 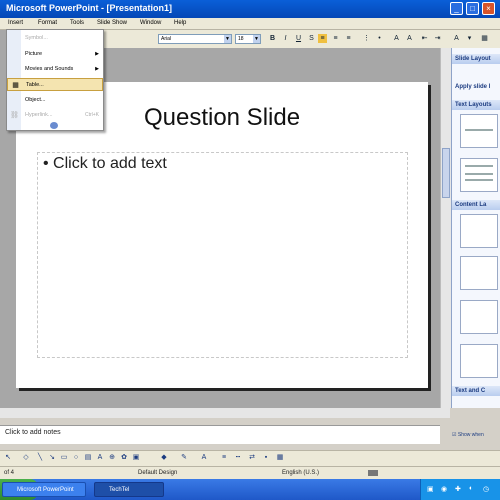 What do you see at coordinates (396, 38) in the screenshot?
I see `increase-font-icon: A` at bounding box center [396, 38].